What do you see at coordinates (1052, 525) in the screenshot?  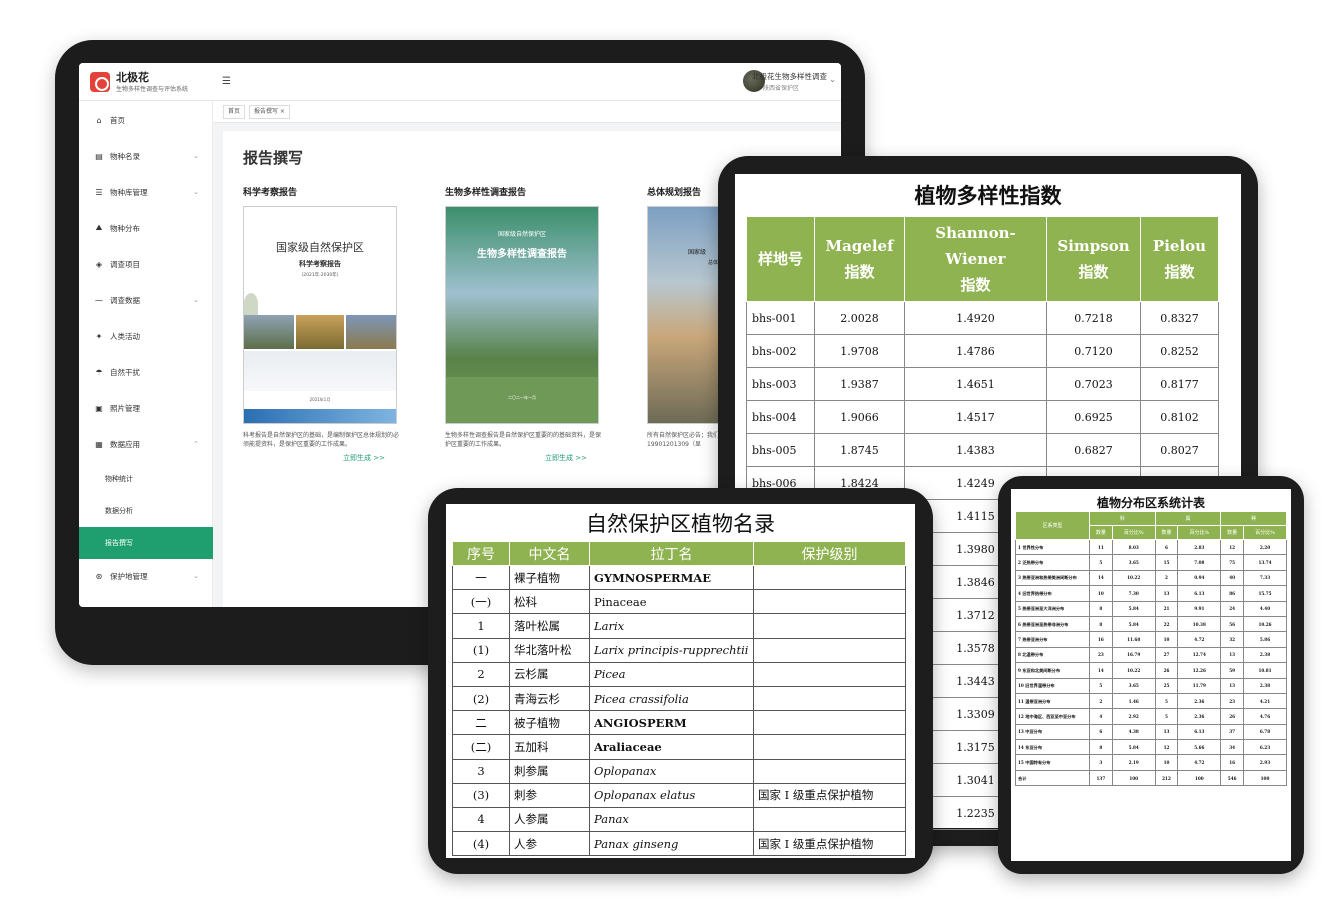 I see `column-header: 区系类型` at bounding box center [1052, 525].